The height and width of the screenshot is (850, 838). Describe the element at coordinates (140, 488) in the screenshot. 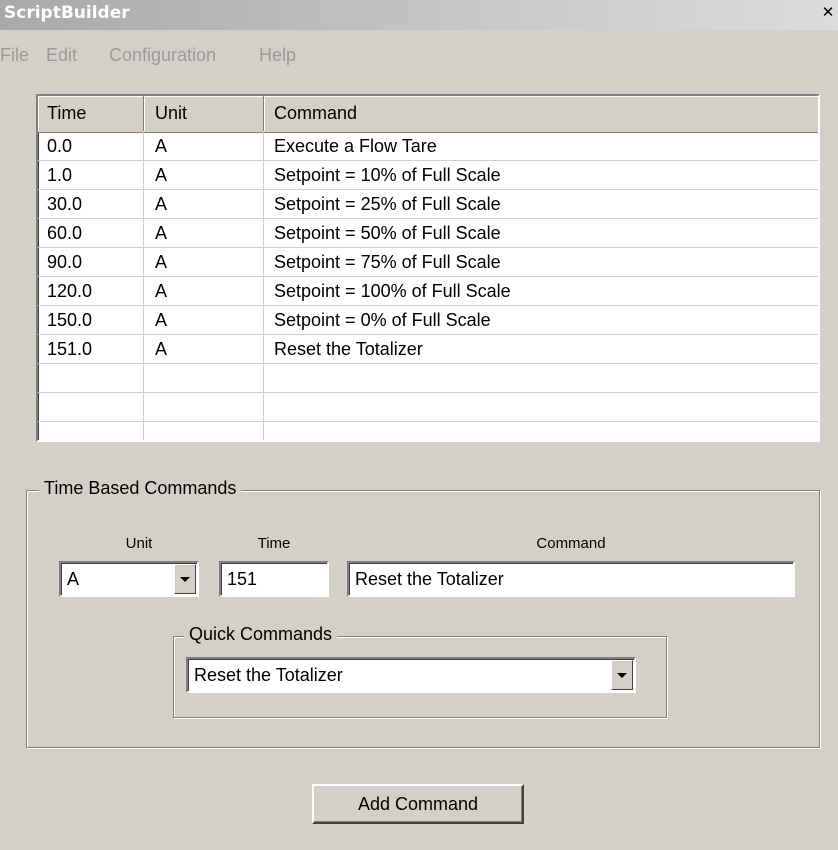

I see `time-based-commands-title: Time Based Commands` at that location.